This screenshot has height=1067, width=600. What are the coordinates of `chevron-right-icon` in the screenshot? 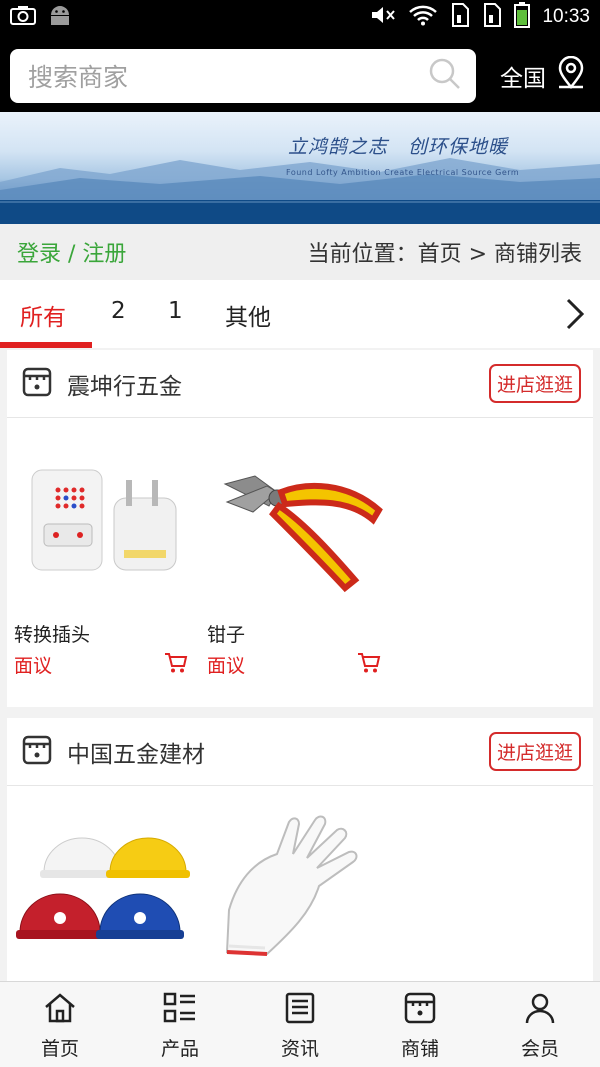 It's located at (575, 316).